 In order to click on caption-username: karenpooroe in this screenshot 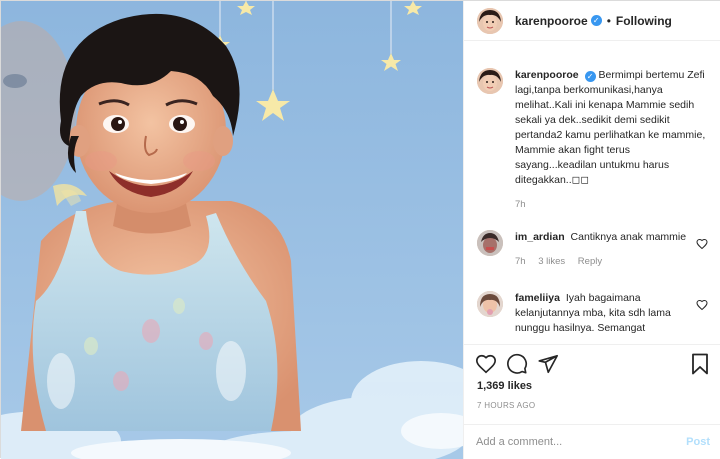, I will do `click(547, 75)`.